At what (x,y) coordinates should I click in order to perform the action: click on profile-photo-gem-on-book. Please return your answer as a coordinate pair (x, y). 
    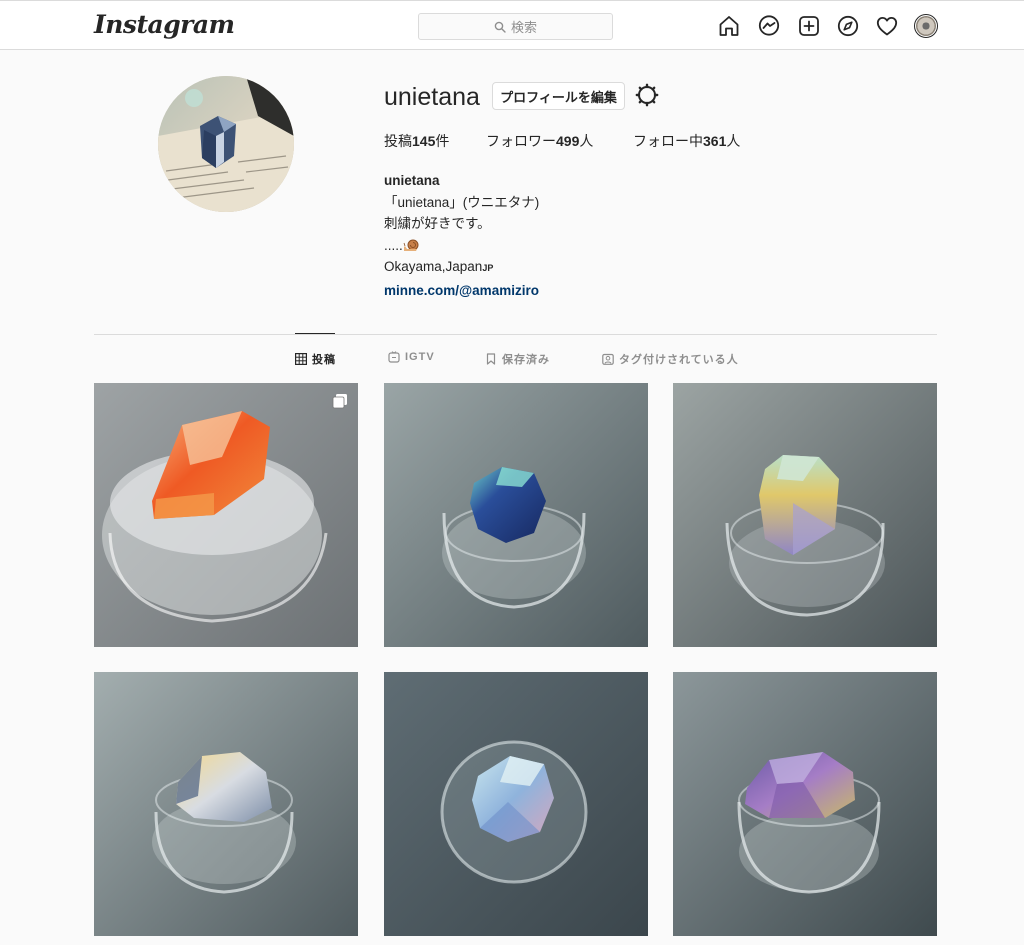
    Looking at the image, I should click on (226, 144).